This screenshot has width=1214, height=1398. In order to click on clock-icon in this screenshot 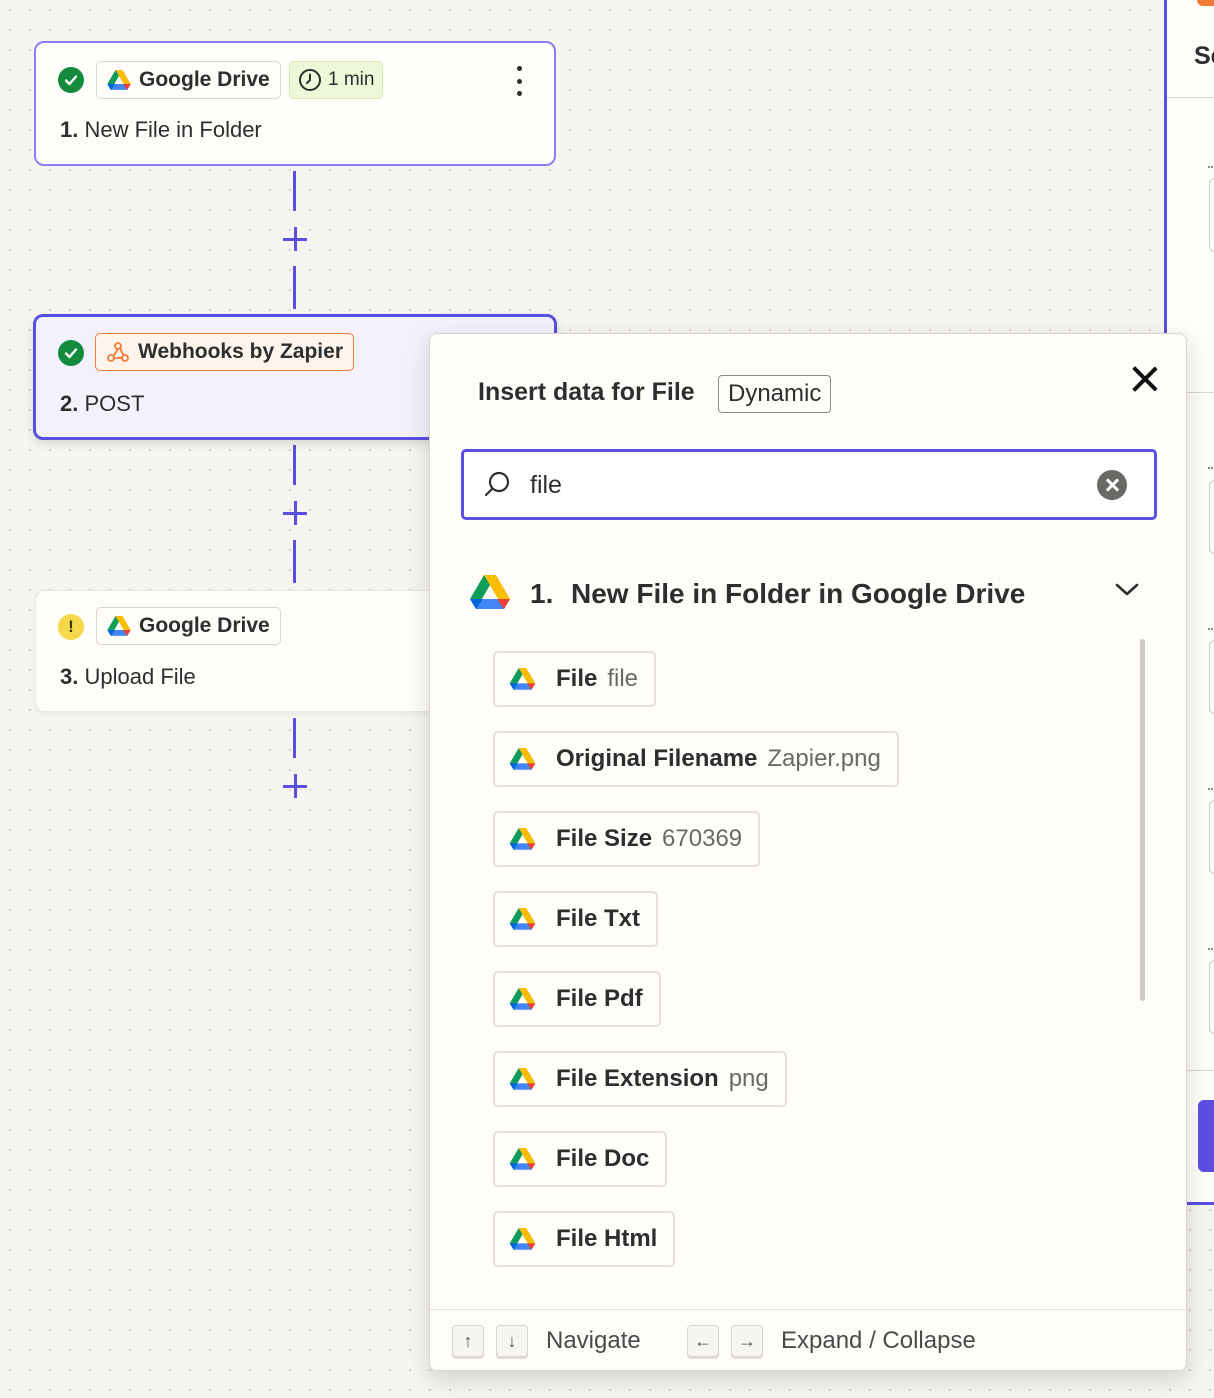, I will do `click(310, 80)`.